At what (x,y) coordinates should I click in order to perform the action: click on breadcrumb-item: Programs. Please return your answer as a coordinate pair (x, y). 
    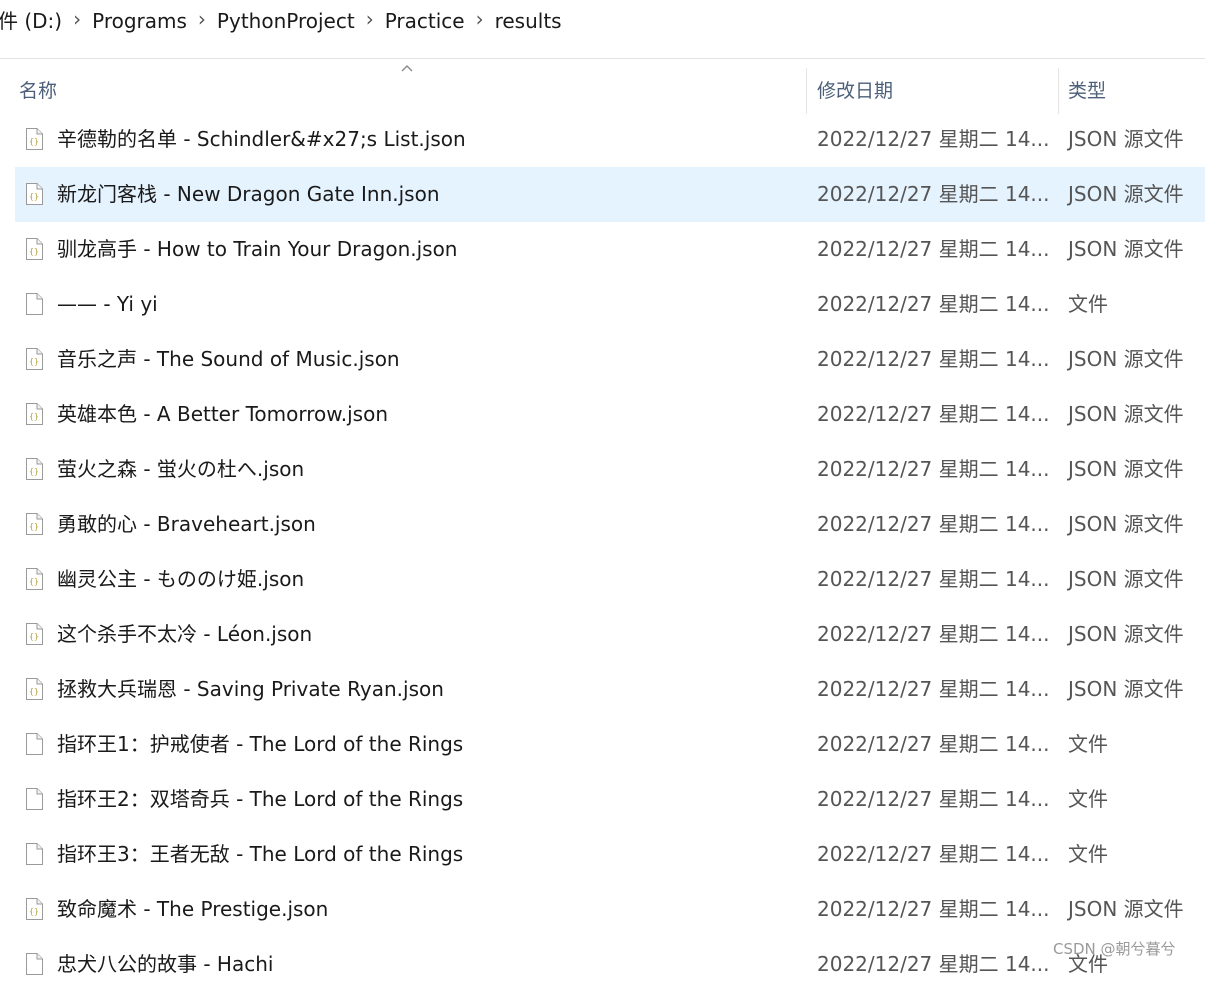
    Looking at the image, I should click on (139, 21).